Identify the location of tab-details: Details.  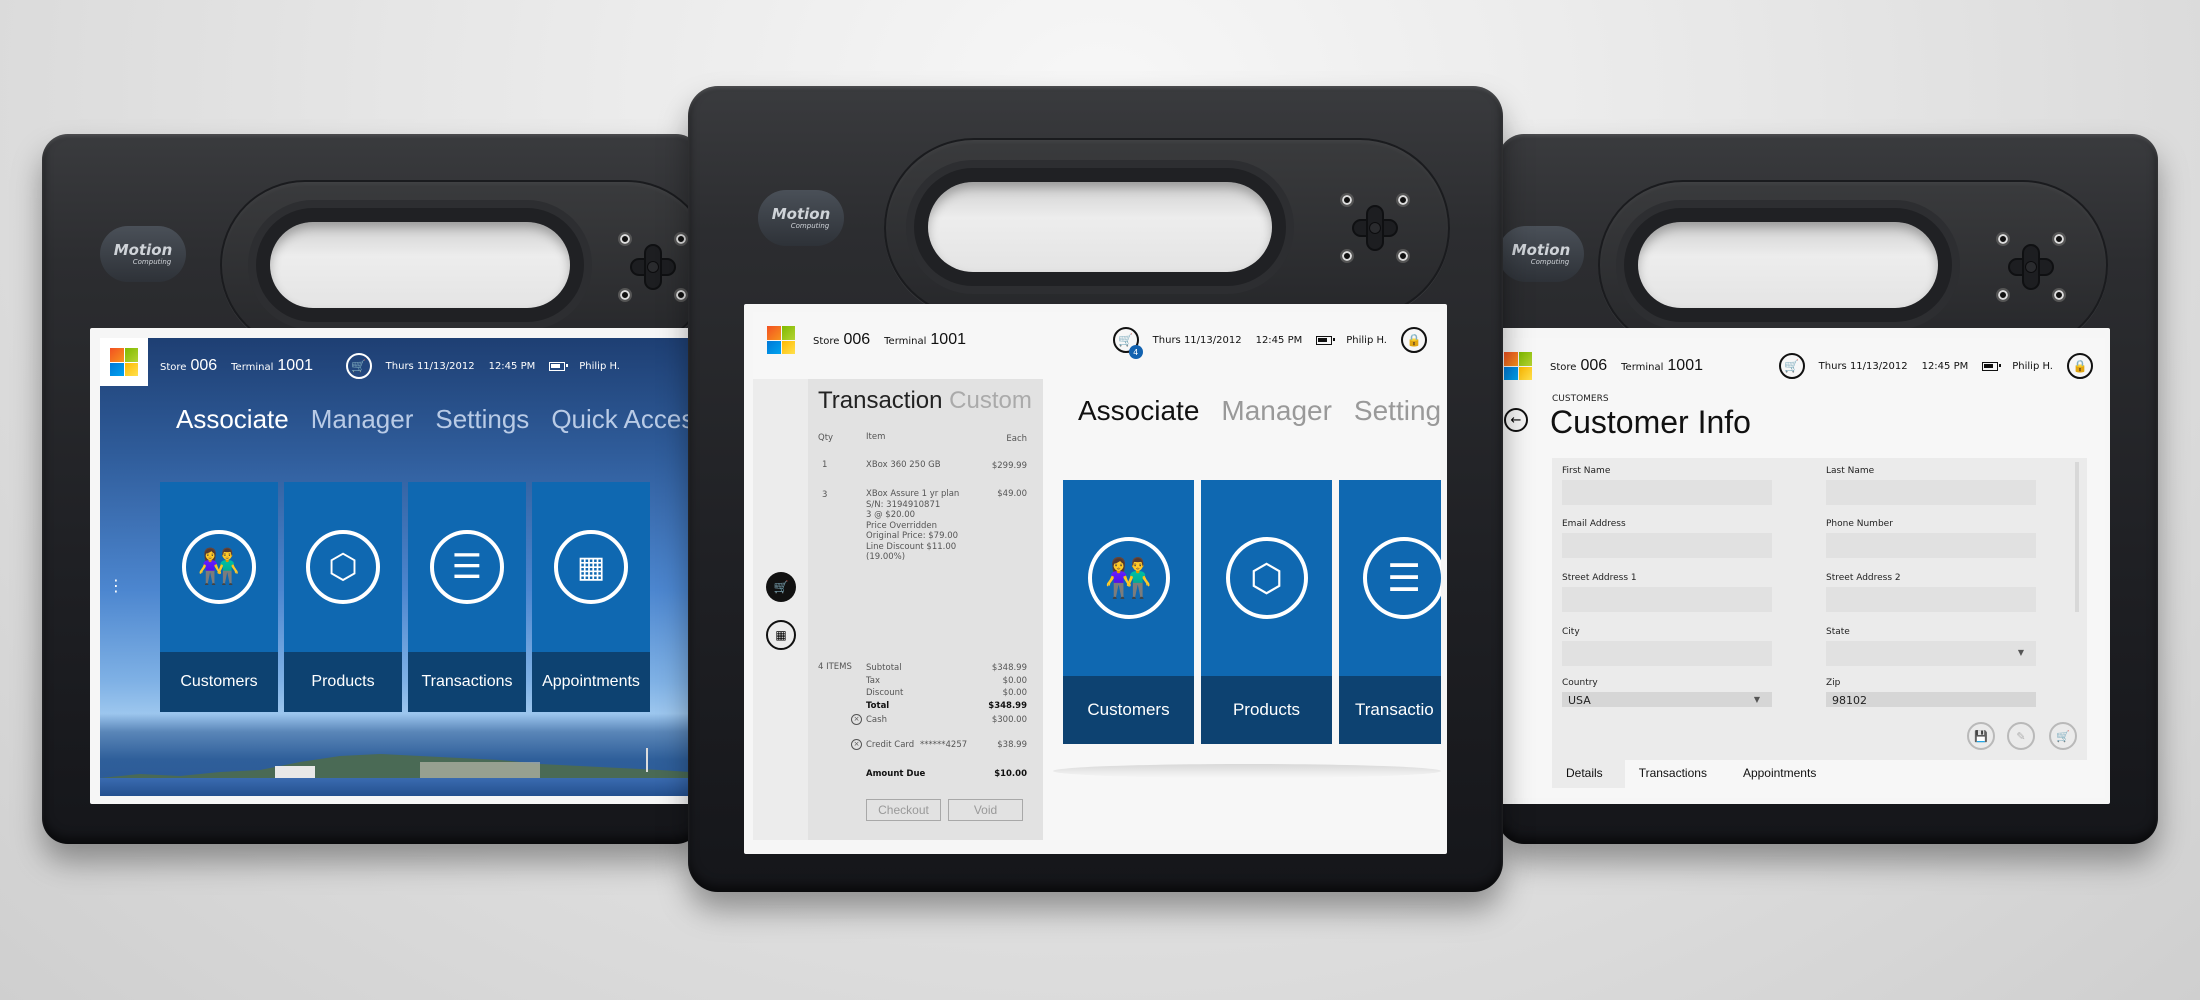
(1588, 774).